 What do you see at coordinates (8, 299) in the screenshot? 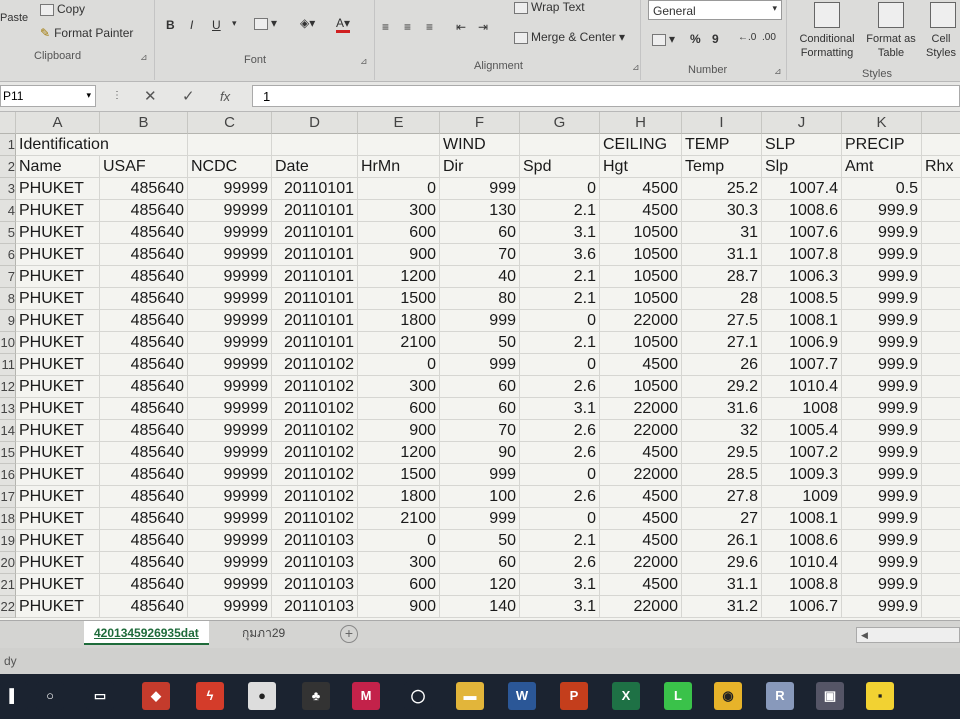
I see `row-header: 8` at bounding box center [8, 299].